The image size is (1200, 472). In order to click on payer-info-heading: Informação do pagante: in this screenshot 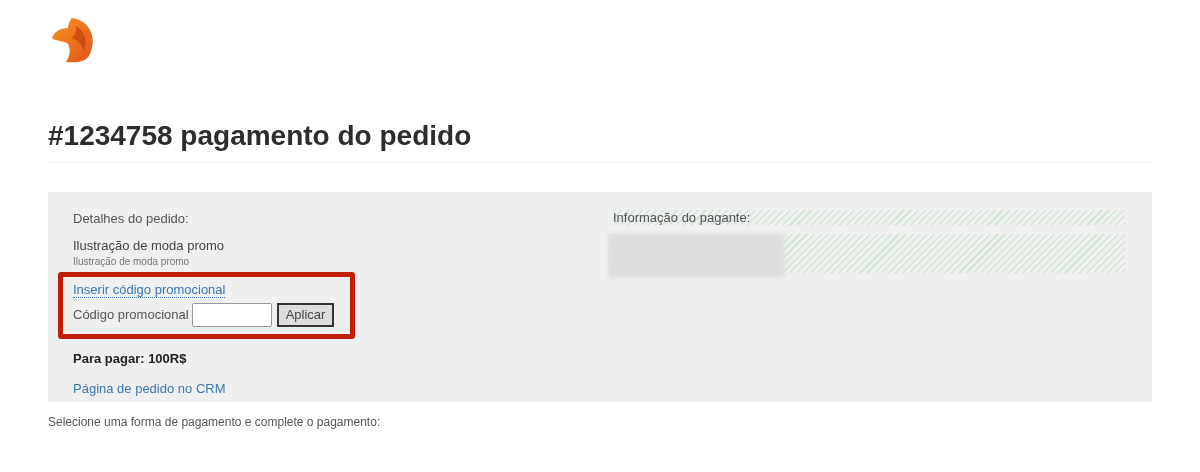, I will do `click(682, 217)`.